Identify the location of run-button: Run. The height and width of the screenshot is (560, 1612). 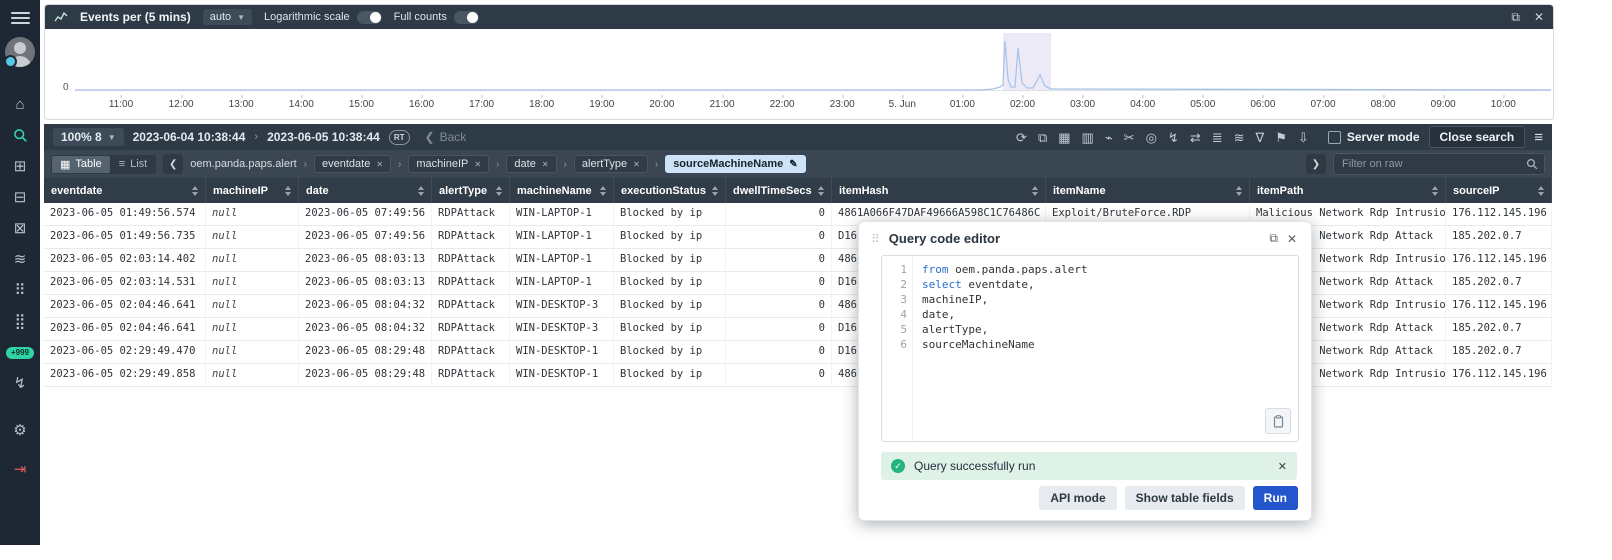
(1275, 498).